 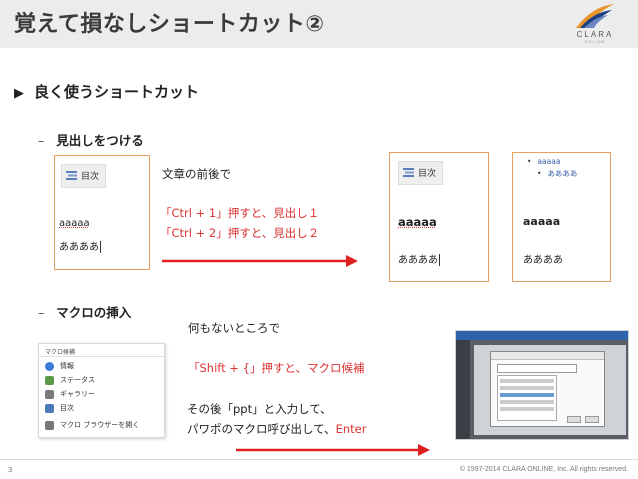 I want to click on macro-menu-item-label: 情報, so click(x=67, y=366).